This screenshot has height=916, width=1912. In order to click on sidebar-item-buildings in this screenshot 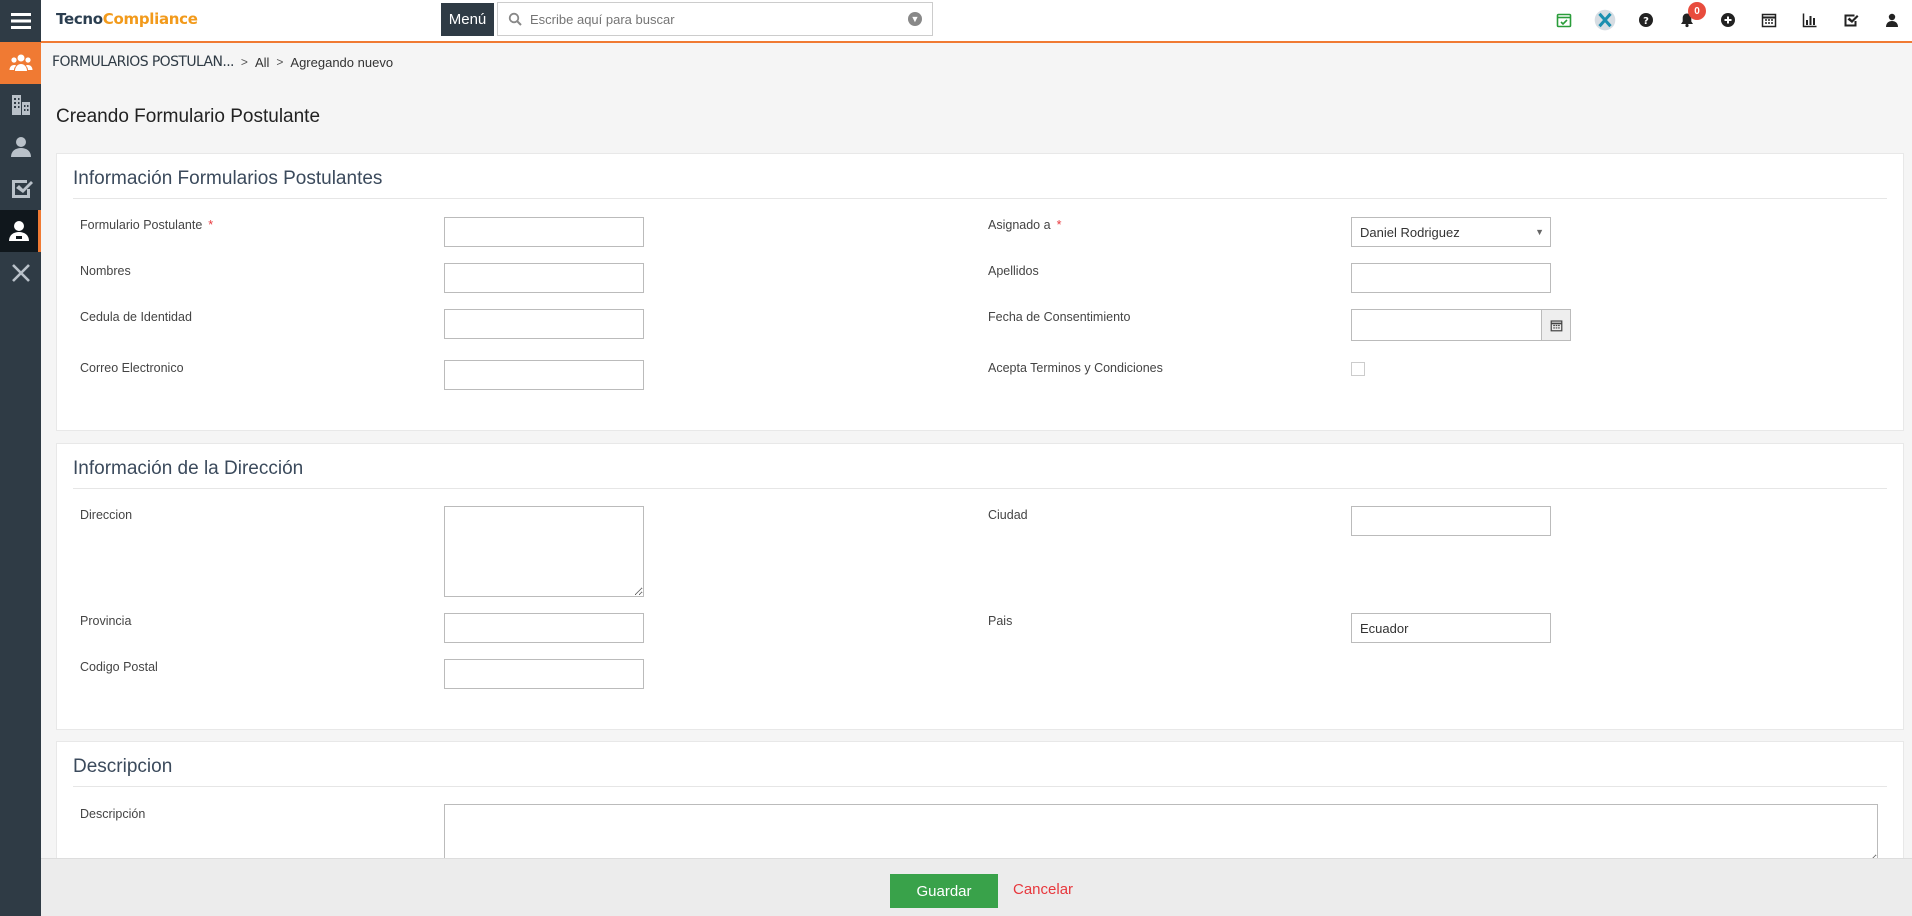, I will do `click(20, 105)`.